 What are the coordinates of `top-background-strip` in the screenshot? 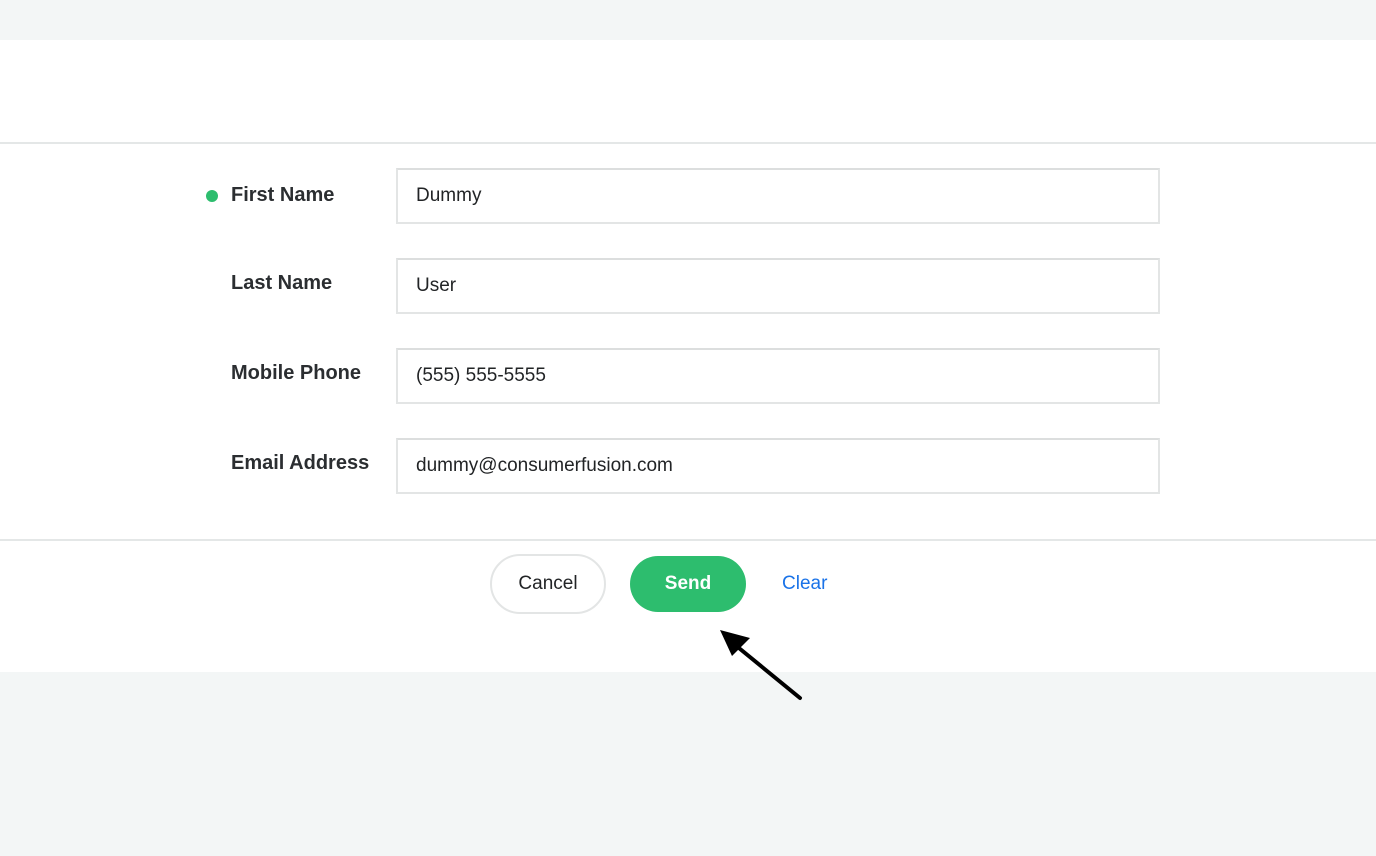 It's located at (688, 20).